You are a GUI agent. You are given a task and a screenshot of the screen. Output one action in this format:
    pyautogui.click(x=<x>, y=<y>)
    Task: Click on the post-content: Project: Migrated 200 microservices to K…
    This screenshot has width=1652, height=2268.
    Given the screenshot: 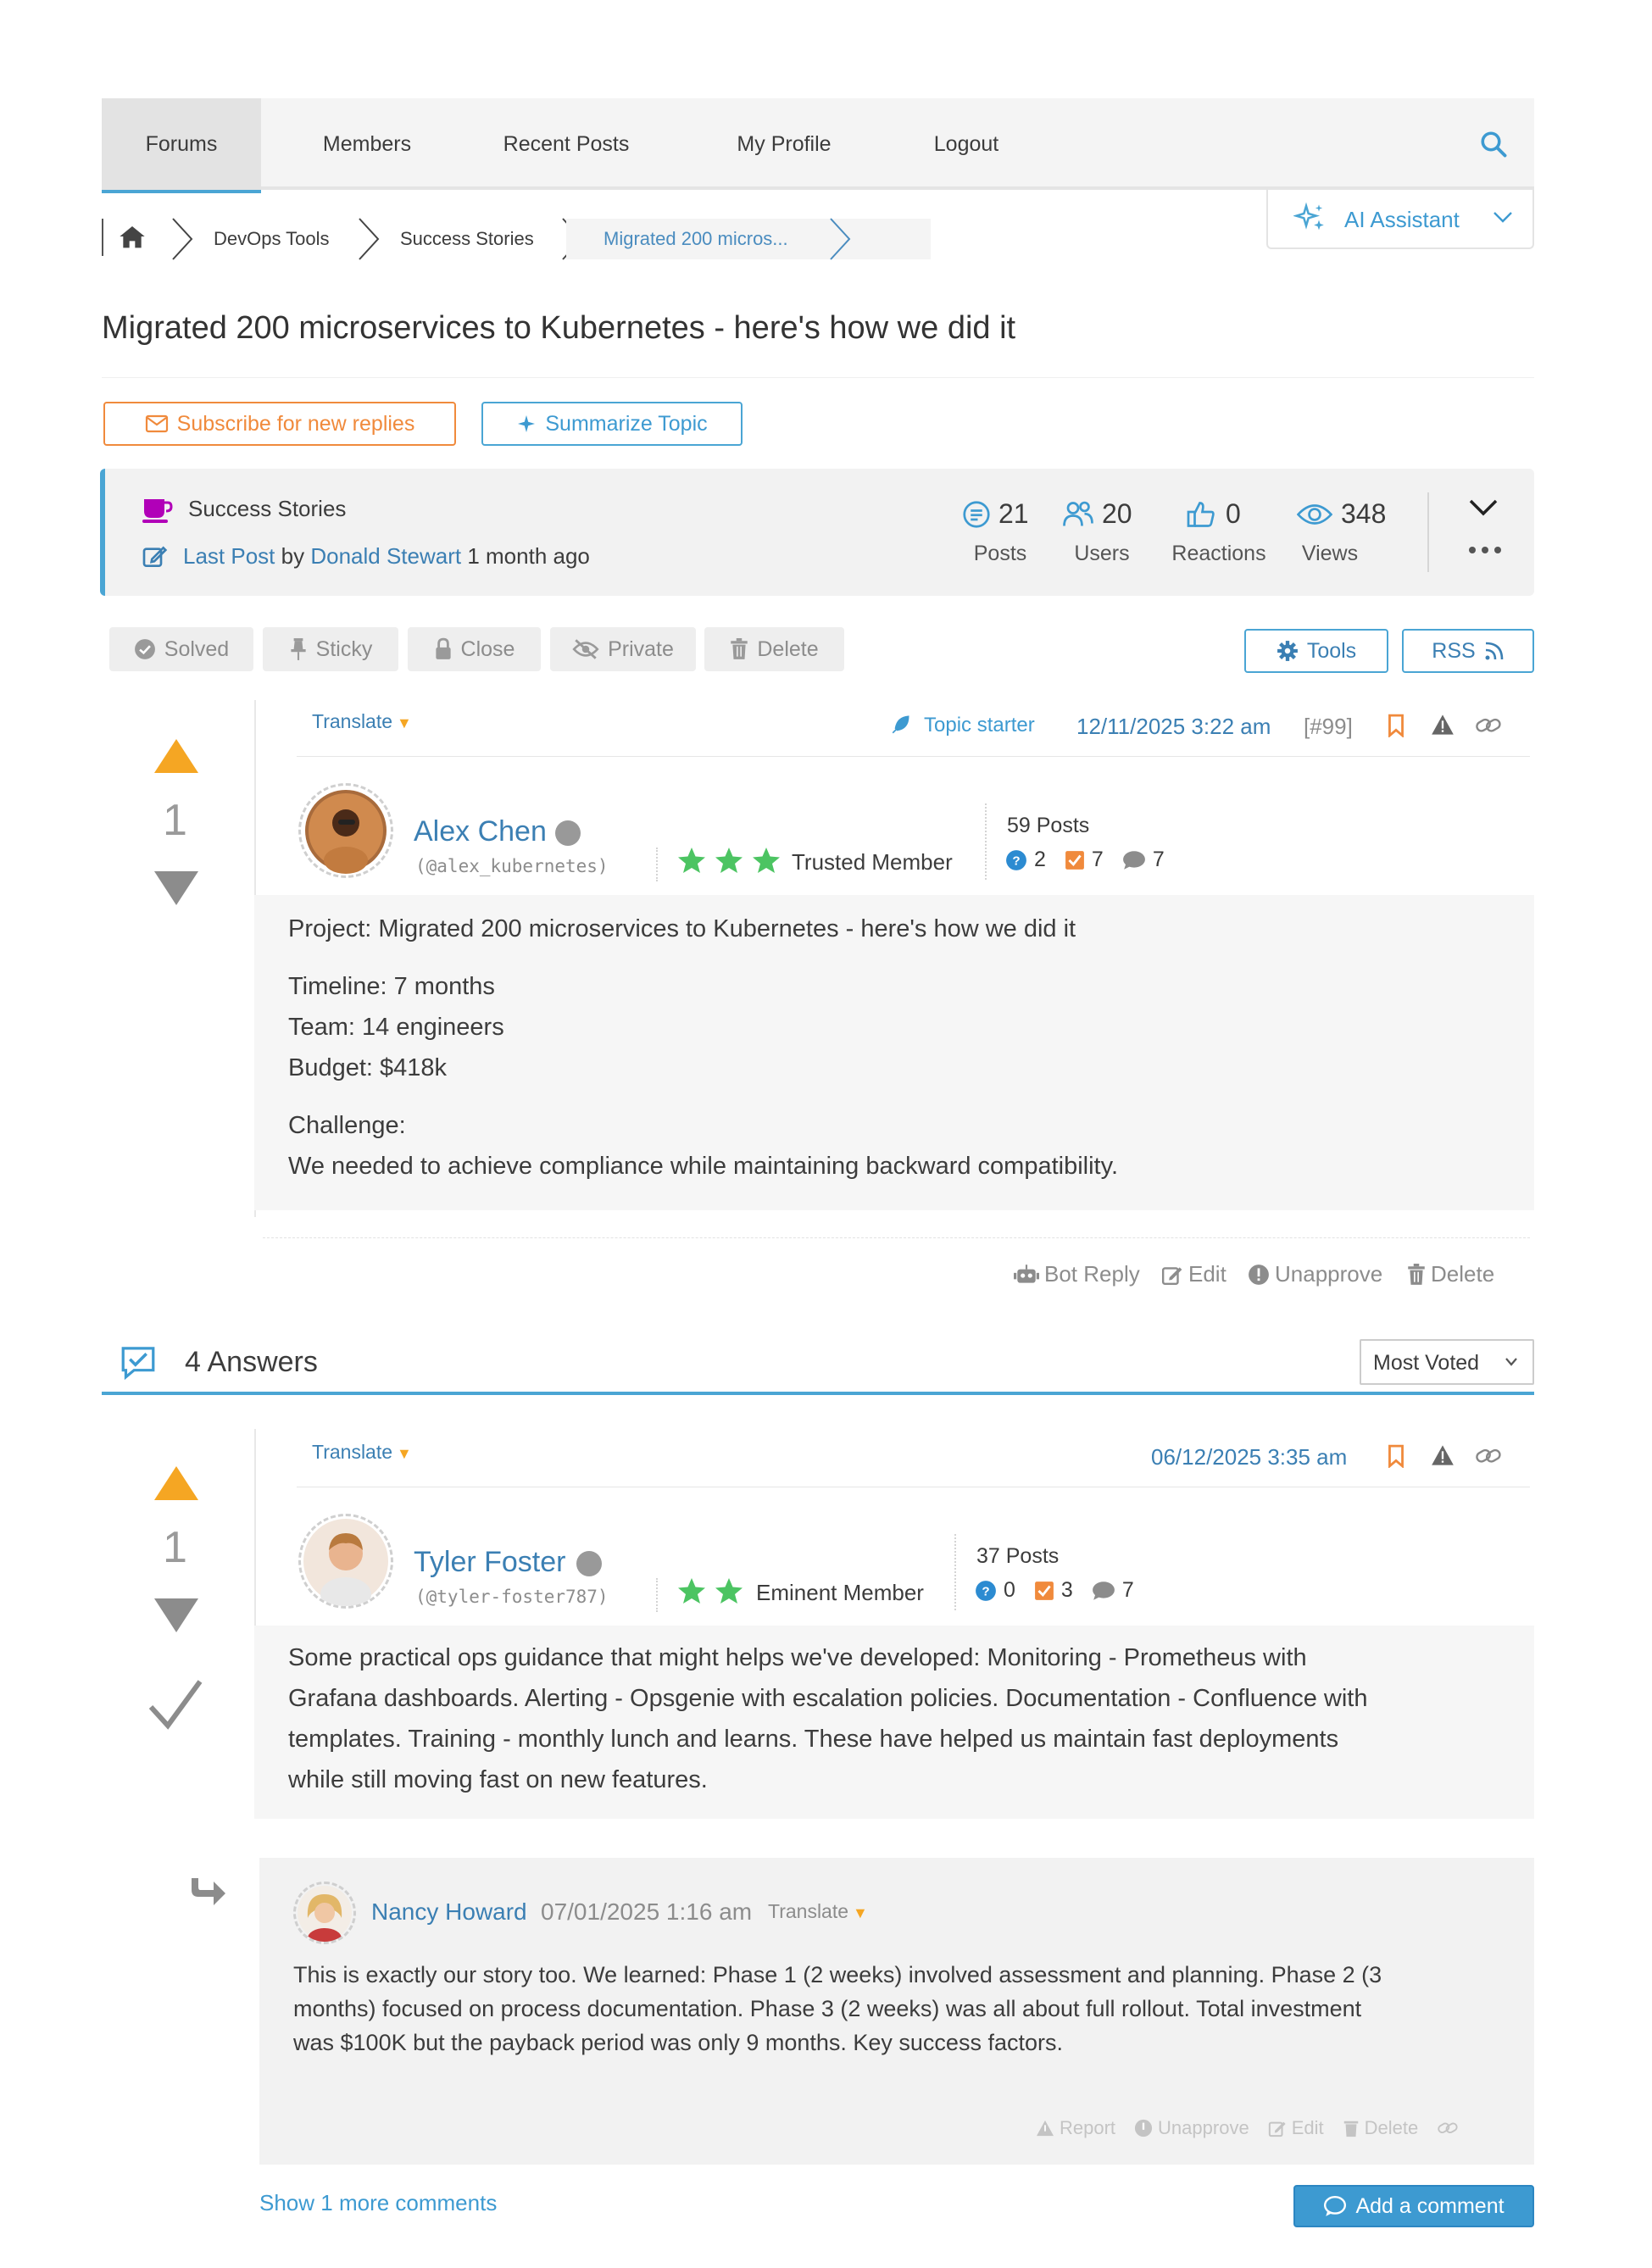 What is the action you would take?
    pyautogui.click(x=894, y=1052)
    